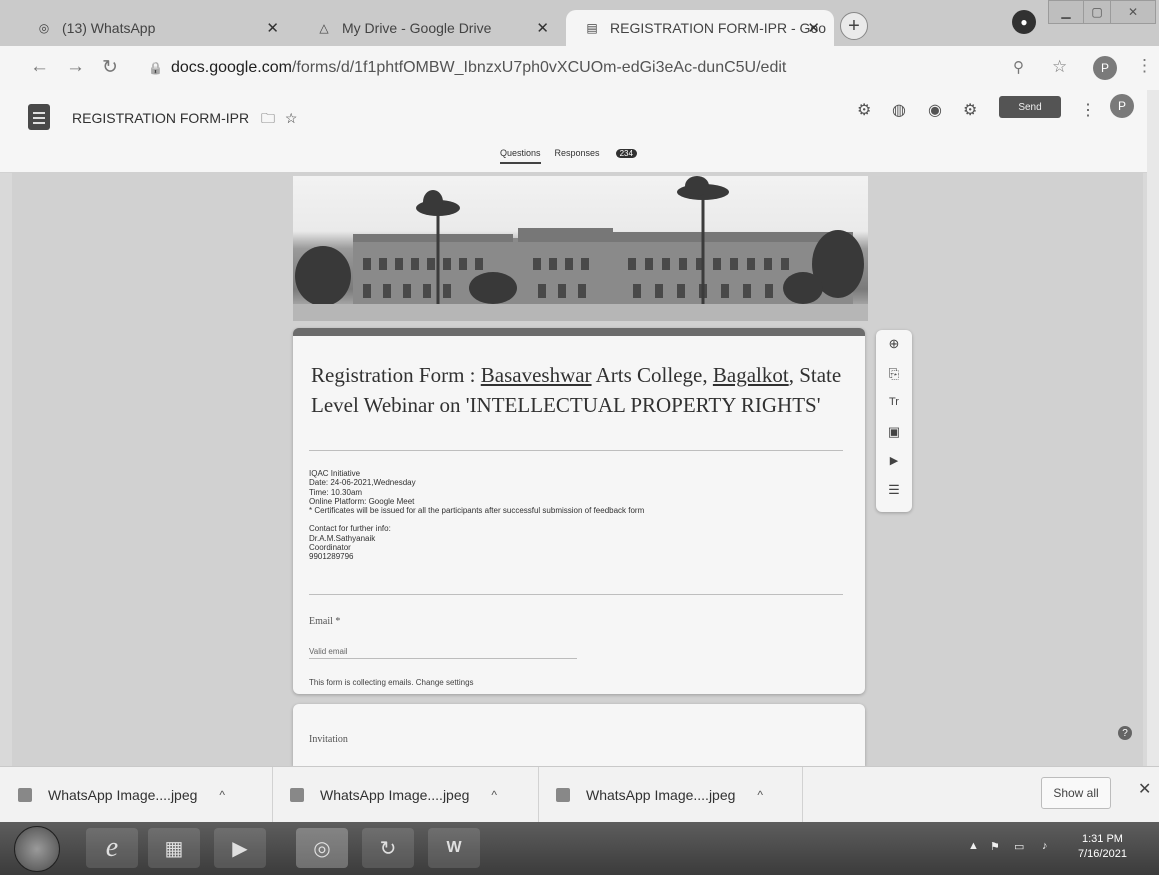 Image resolution: width=1159 pixels, height=875 pixels. What do you see at coordinates (579, 848) in the screenshot?
I see `taskbar: e ▦ ▶ ◎ ↻ W ▲ ⚑ ▭ ♪ 1:31 PM 7/16/2021` at bounding box center [579, 848].